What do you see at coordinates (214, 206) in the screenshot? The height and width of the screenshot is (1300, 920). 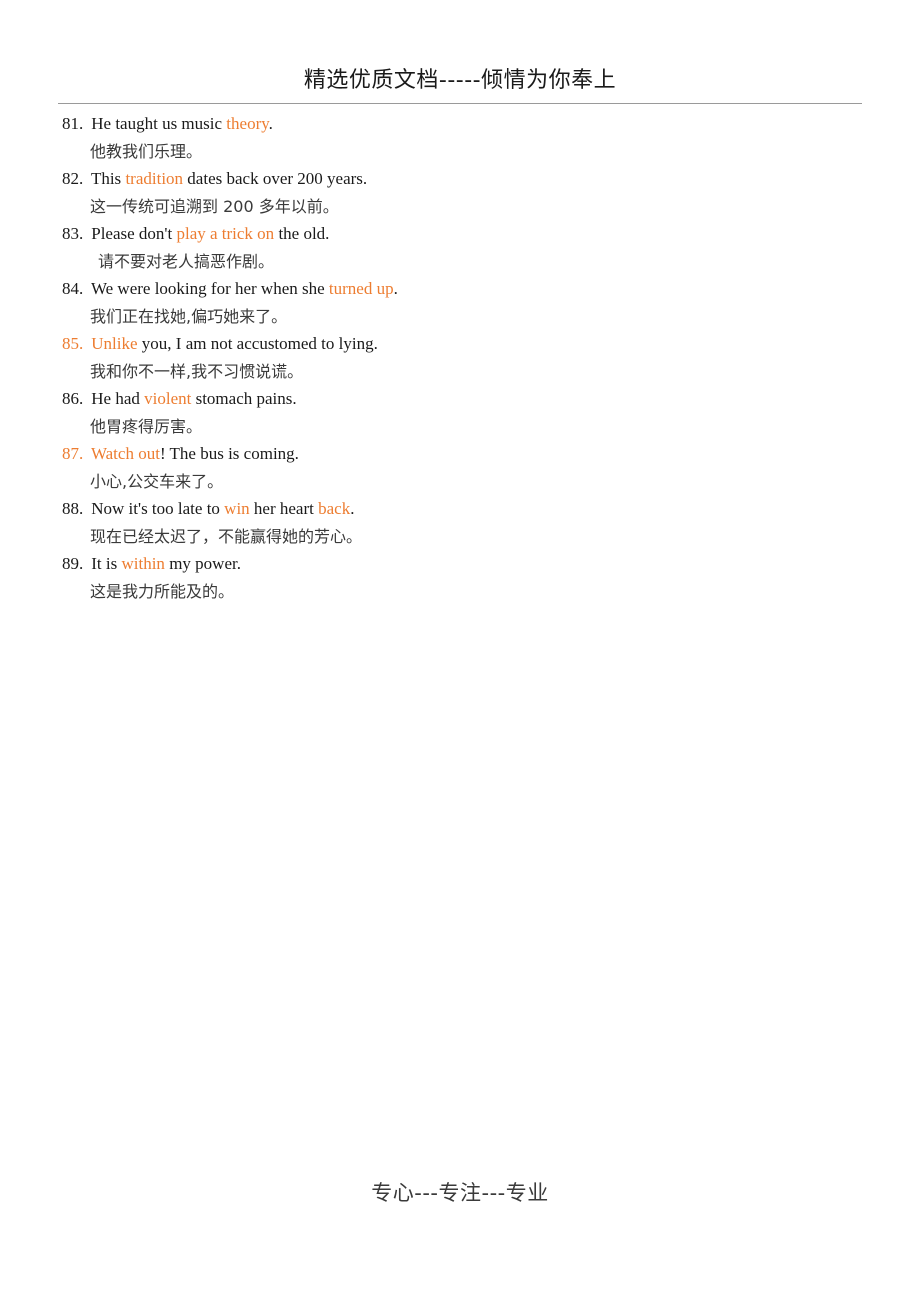 I see `sentence-translation: 这一传统可追溯到 200 多年以前。` at bounding box center [214, 206].